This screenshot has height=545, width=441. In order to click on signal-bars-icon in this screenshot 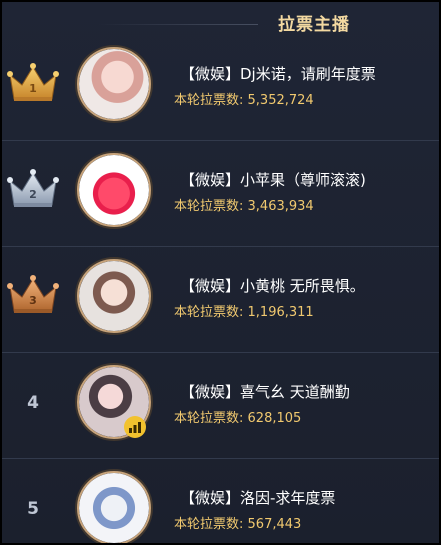, I will do `click(135, 427)`.